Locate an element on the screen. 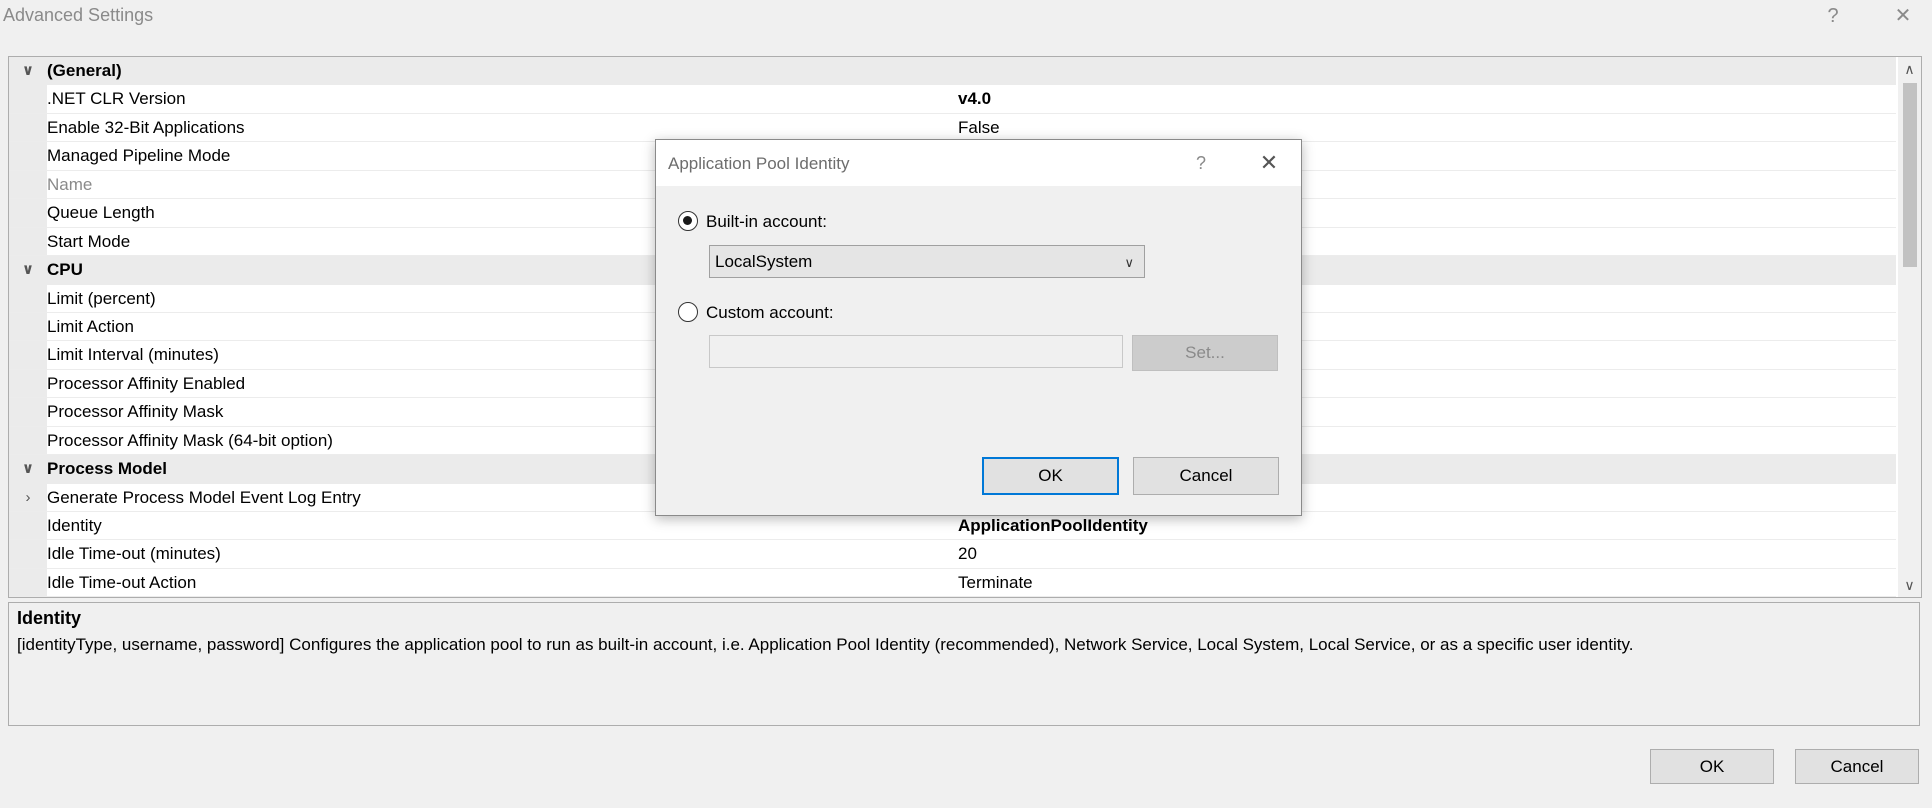 The image size is (1932, 808). property-row: Idle Time-out Action Terminate is located at coordinates (952, 582).